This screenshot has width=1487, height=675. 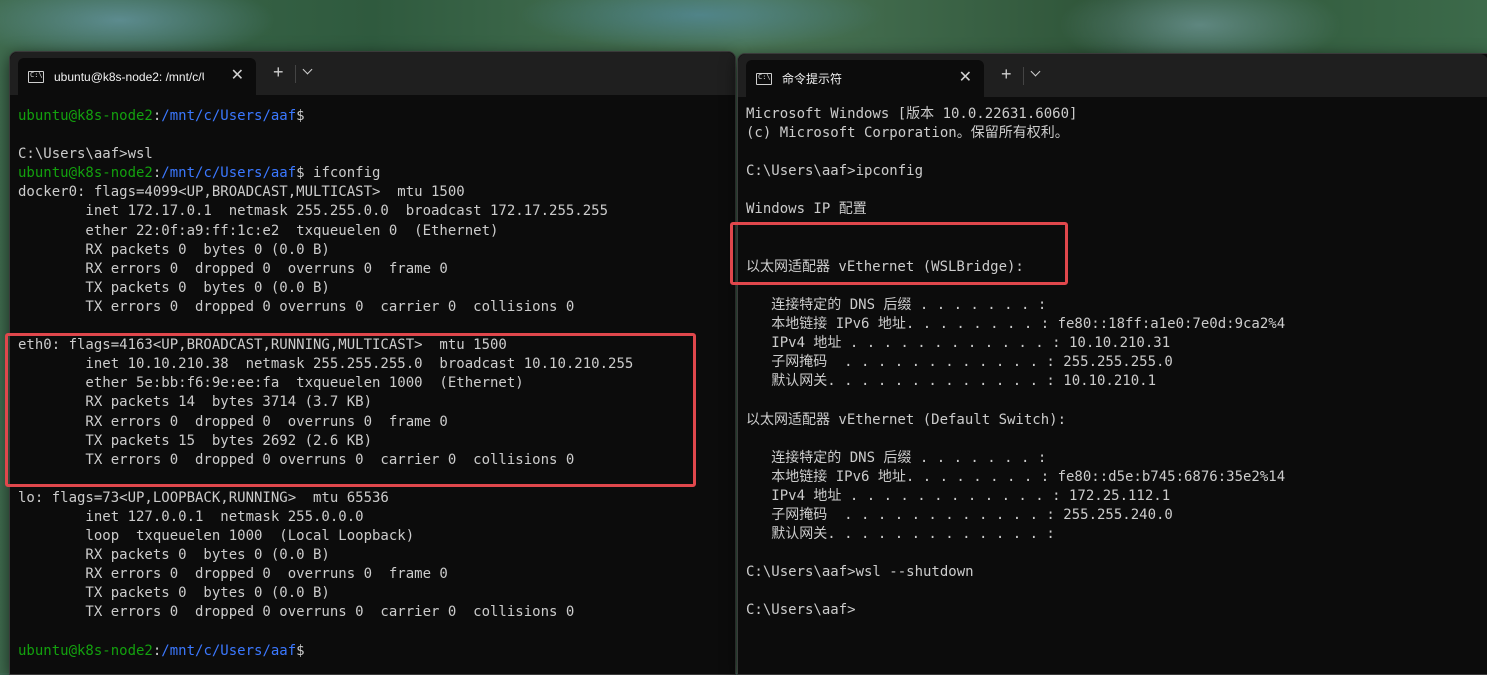 I want to click on title-bar: ubuntu@k8s-node2: /mnt/c/U ✕ +, so click(x=372, y=73).